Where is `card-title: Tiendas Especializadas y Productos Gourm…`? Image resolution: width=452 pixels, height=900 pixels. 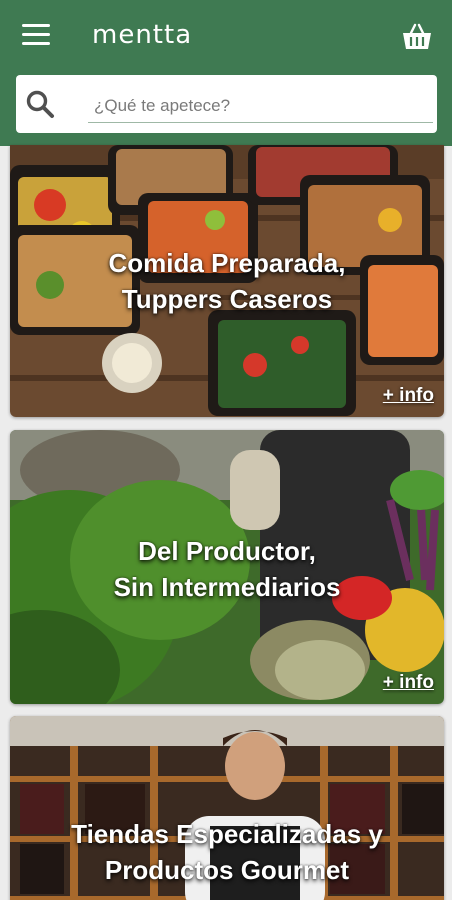 card-title: Tiendas Especializadas y Productos Gourm… is located at coordinates (227, 852).